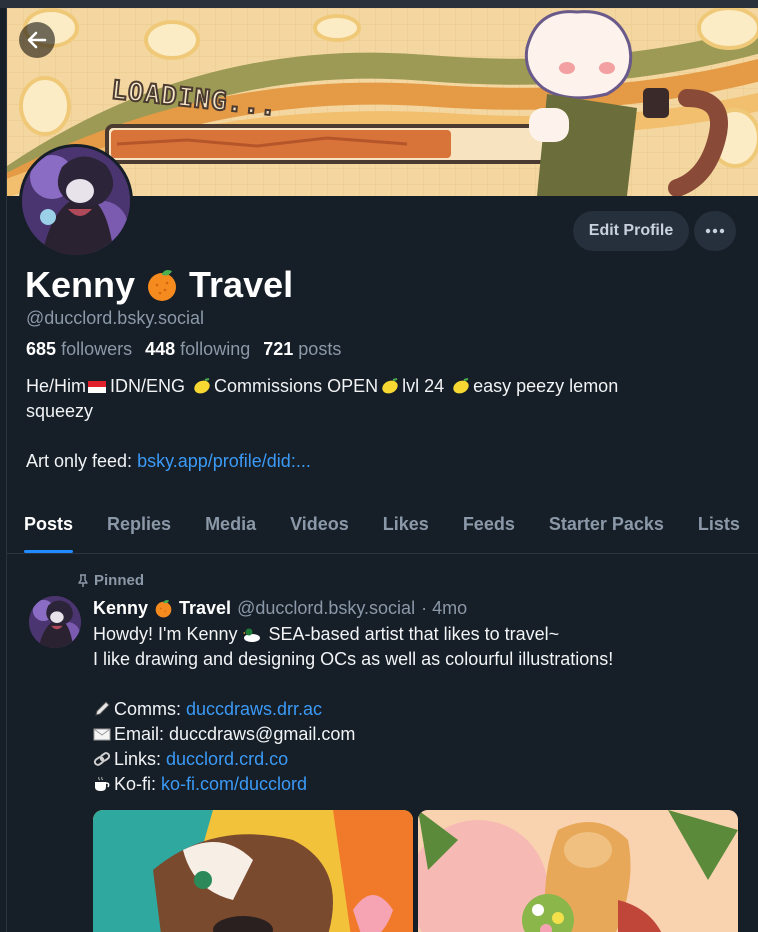  I want to click on profile-display-name: Kenny Travel, so click(159, 285).